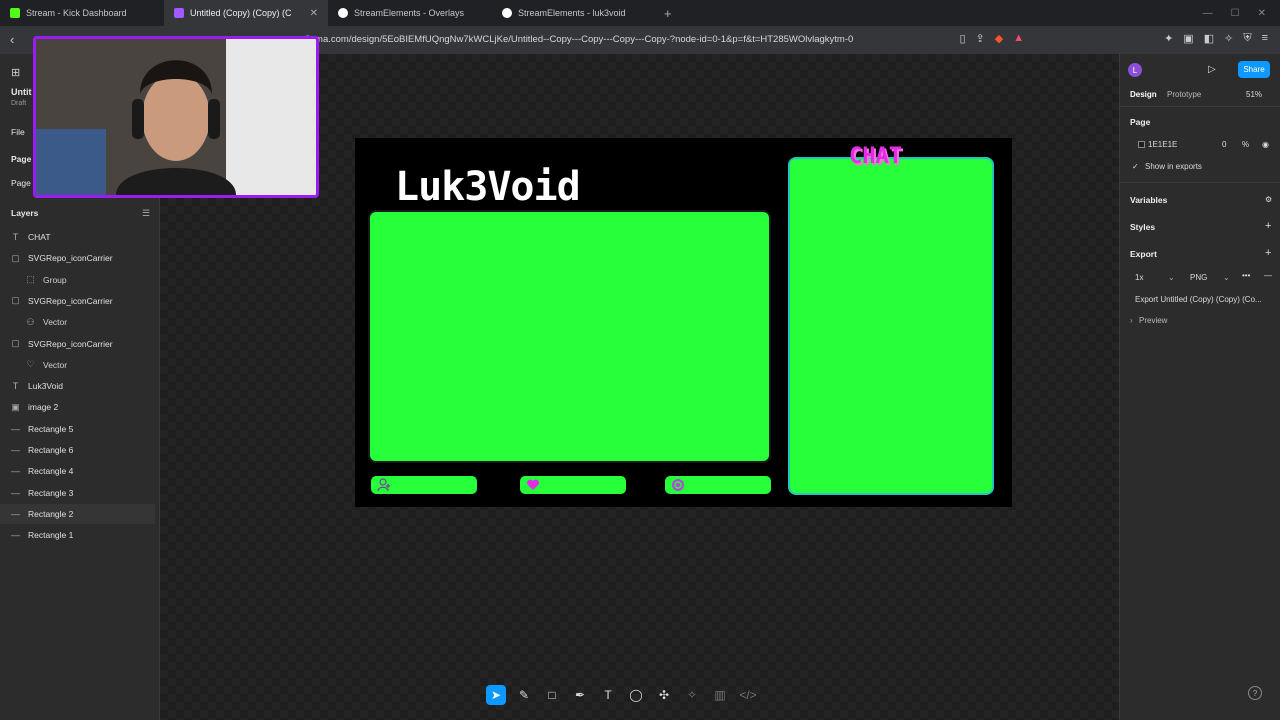  I want to click on layer-item: — Rectangle 2, so click(77, 513).